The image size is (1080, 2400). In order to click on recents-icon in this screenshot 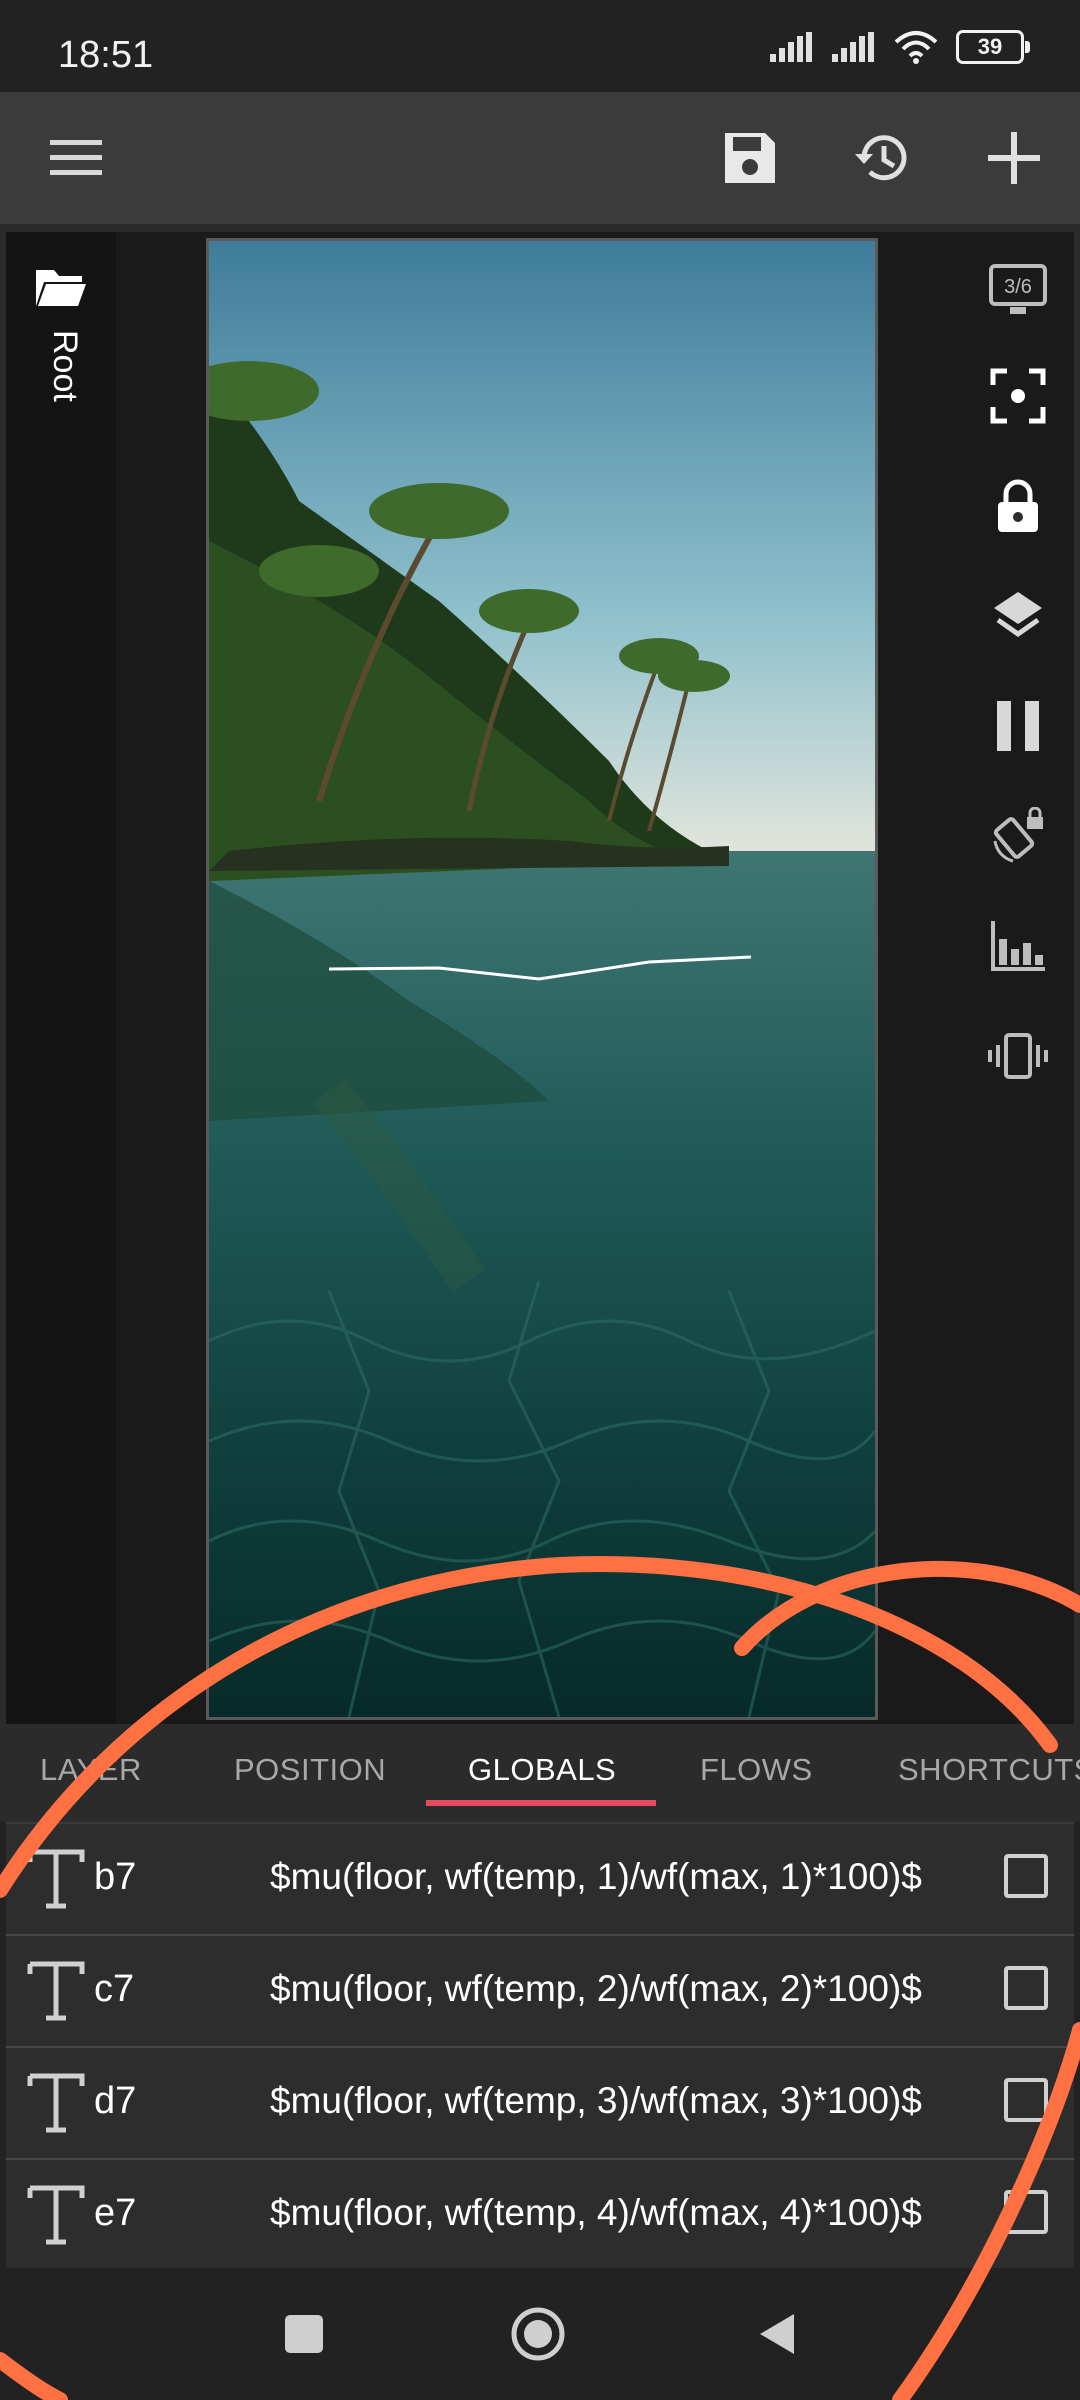, I will do `click(304, 2334)`.